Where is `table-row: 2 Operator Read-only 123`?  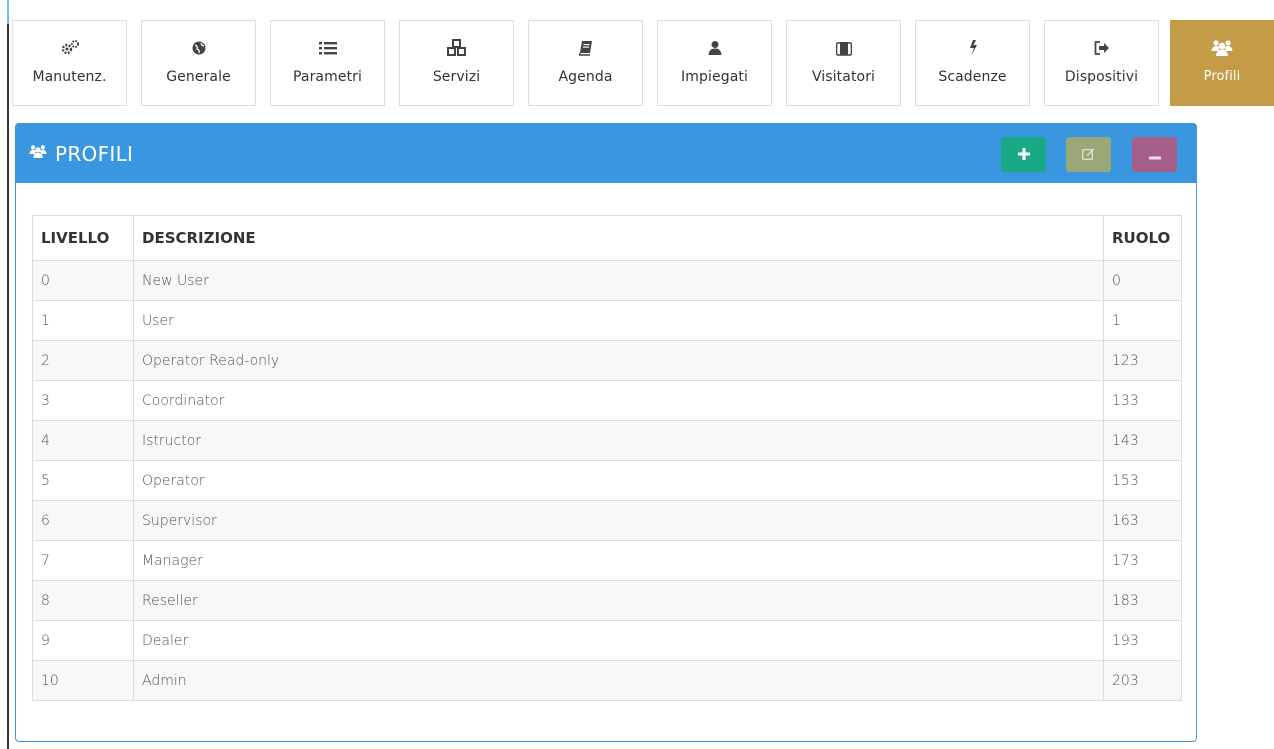
table-row: 2 Operator Read-only 123 is located at coordinates (607, 360).